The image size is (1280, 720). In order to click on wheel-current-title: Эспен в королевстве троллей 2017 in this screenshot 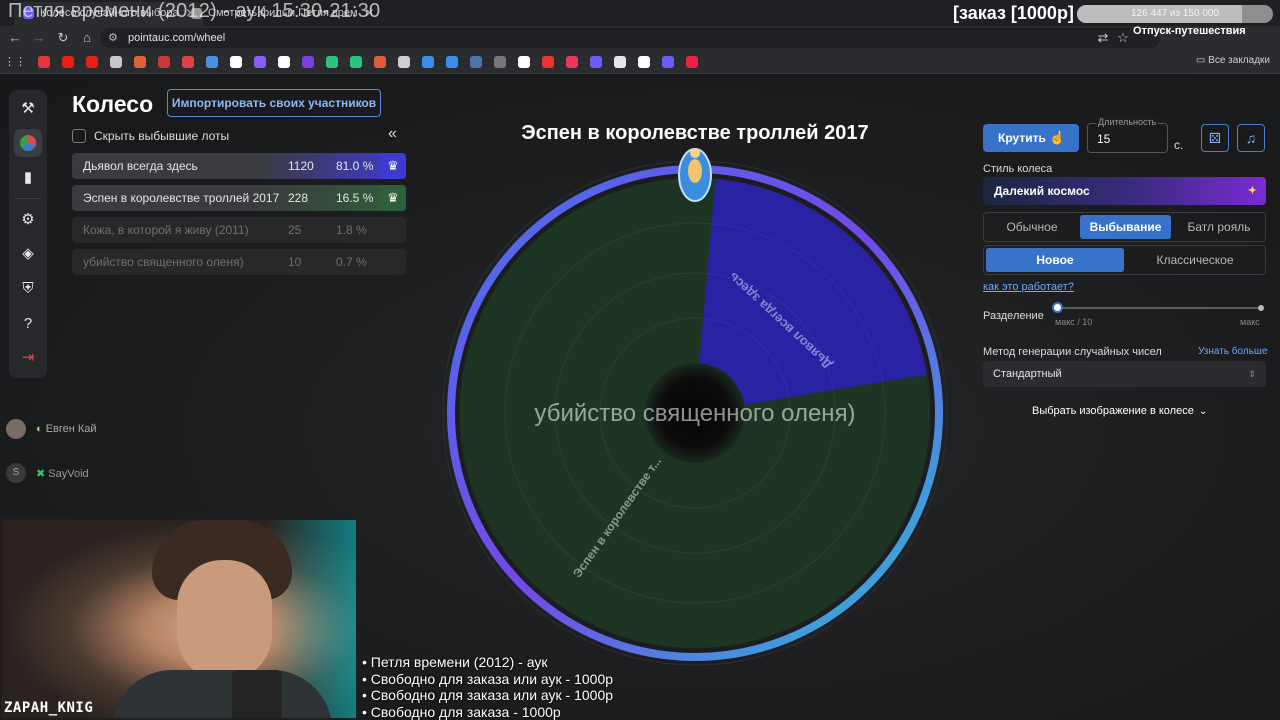, I will do `click(695, 133)`.